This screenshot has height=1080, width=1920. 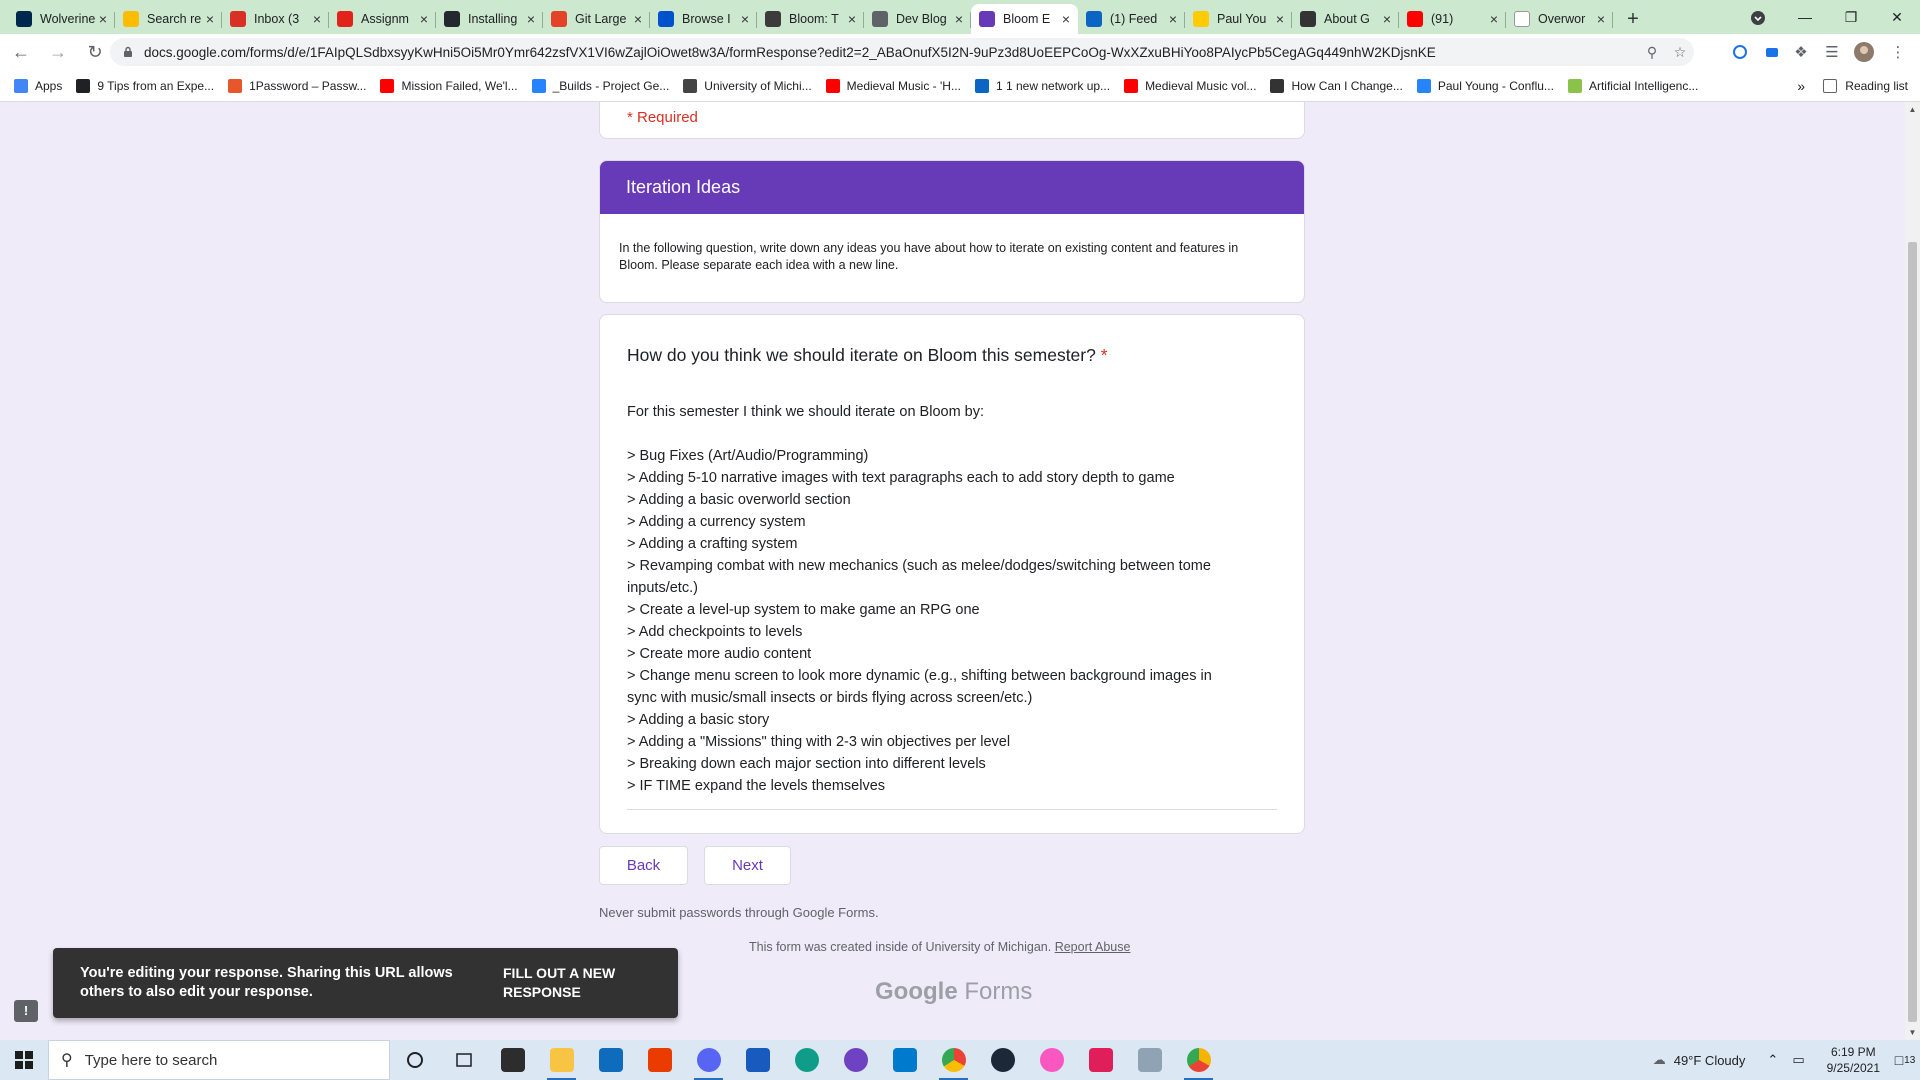 What do you see at coordinates (38, 85) in the screenshot?
I see `bookmark-apps: Apps` at bounding box center [38, 85].